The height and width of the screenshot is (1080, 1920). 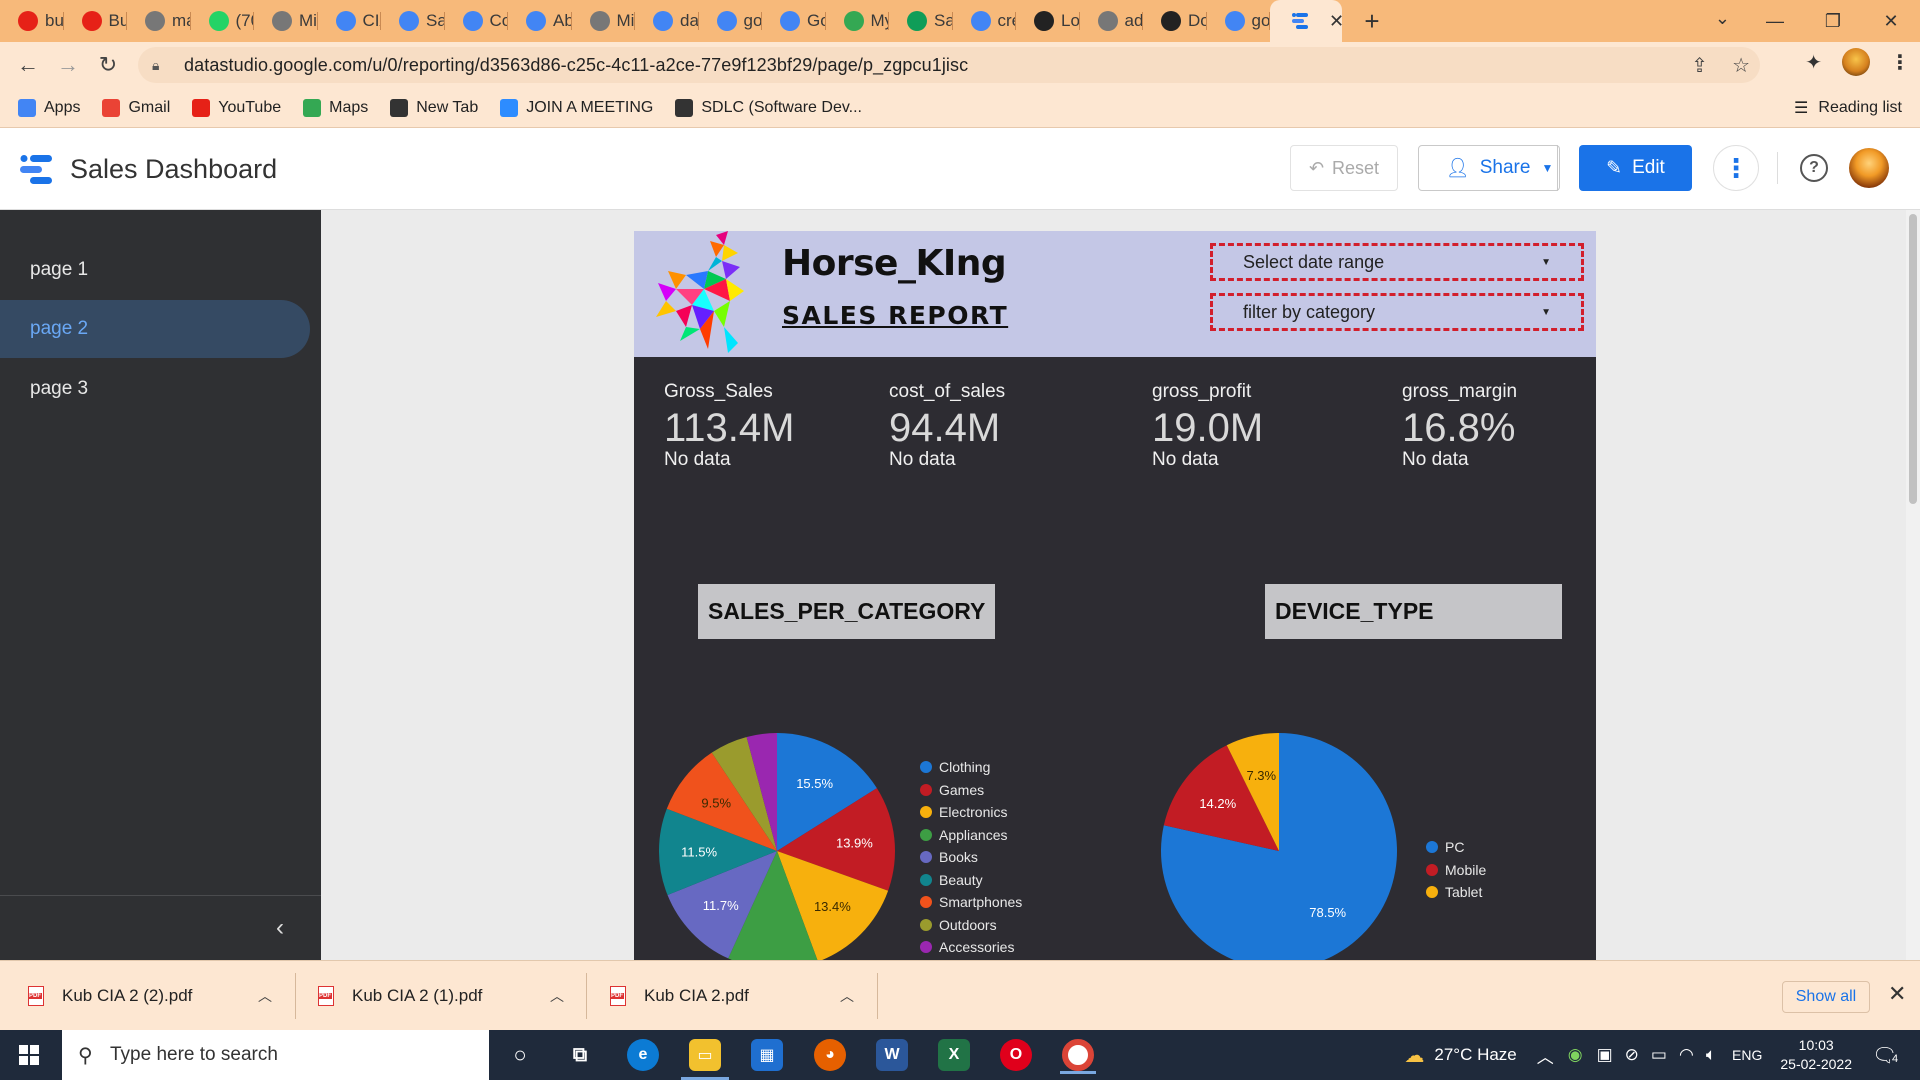 What do you see at coordinates (1747, 1055) in the screenshot?
I see `language-indicator: ENG` at bounding box center [1747, 1055].